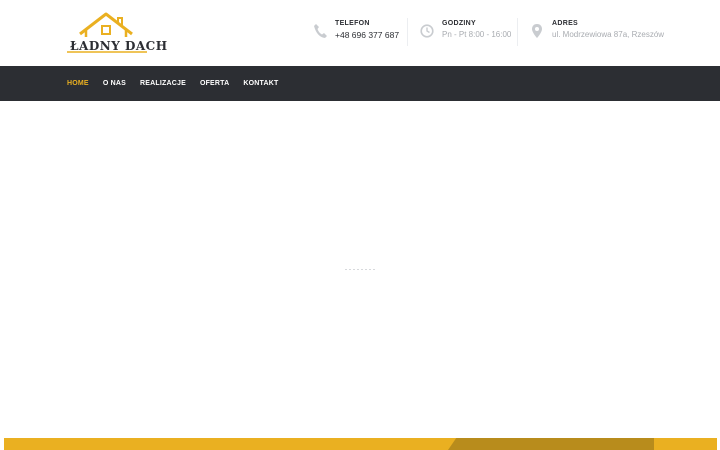  I want to click on phone-label: TELEFON, so click(352, 23).